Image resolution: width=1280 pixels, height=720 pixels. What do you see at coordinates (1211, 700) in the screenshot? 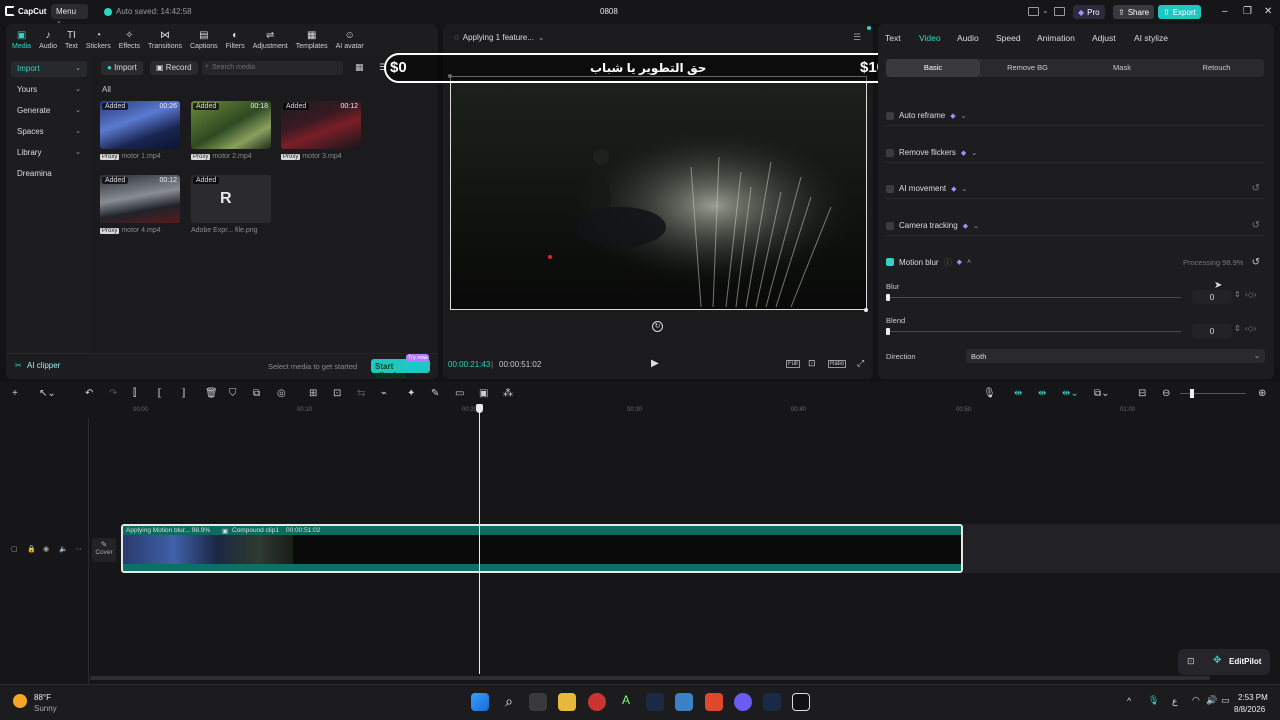
I see `volume-icon: 🔊` at bounding box center [1211, 700].